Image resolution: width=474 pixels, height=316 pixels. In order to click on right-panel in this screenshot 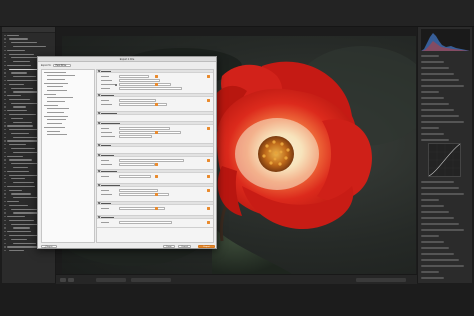, I will do `click(444, 155)`.